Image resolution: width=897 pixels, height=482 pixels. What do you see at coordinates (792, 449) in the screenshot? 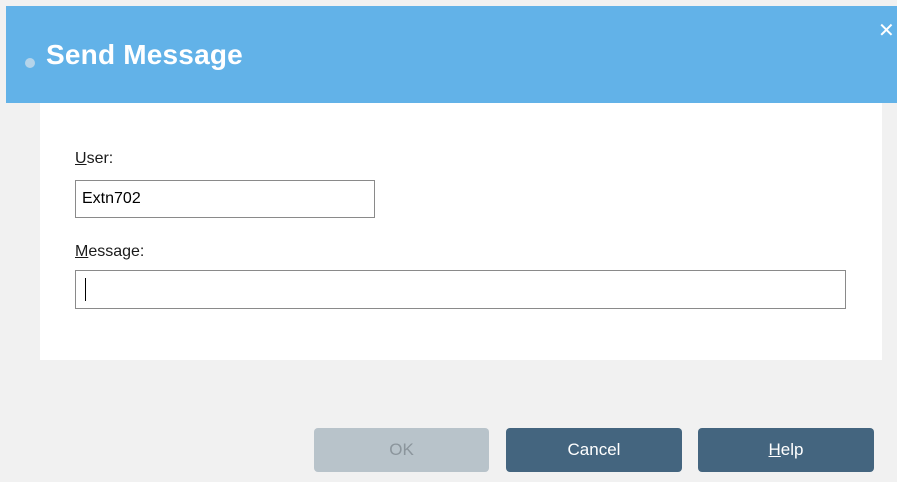
I see `help-label-text: elp` at bounding box center [792, 449].